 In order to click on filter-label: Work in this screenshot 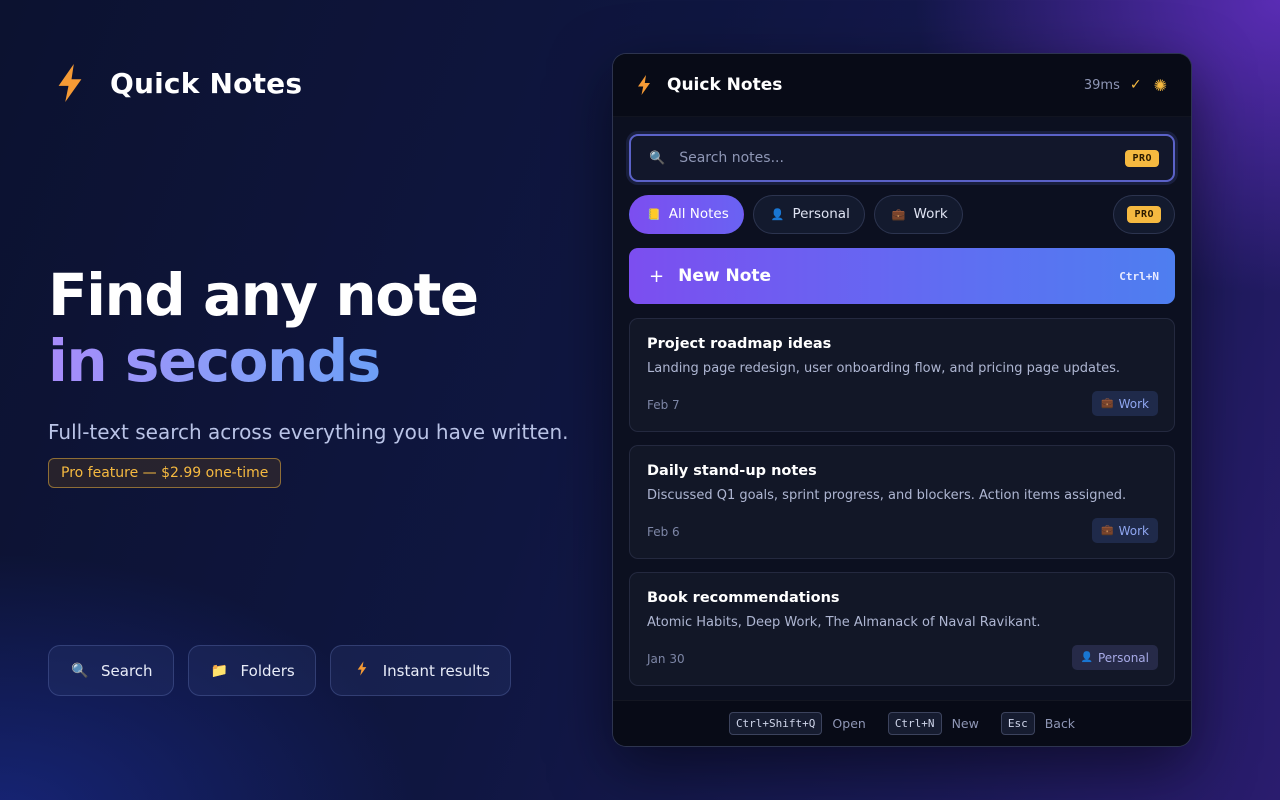, I will do `click(930, 214)`.